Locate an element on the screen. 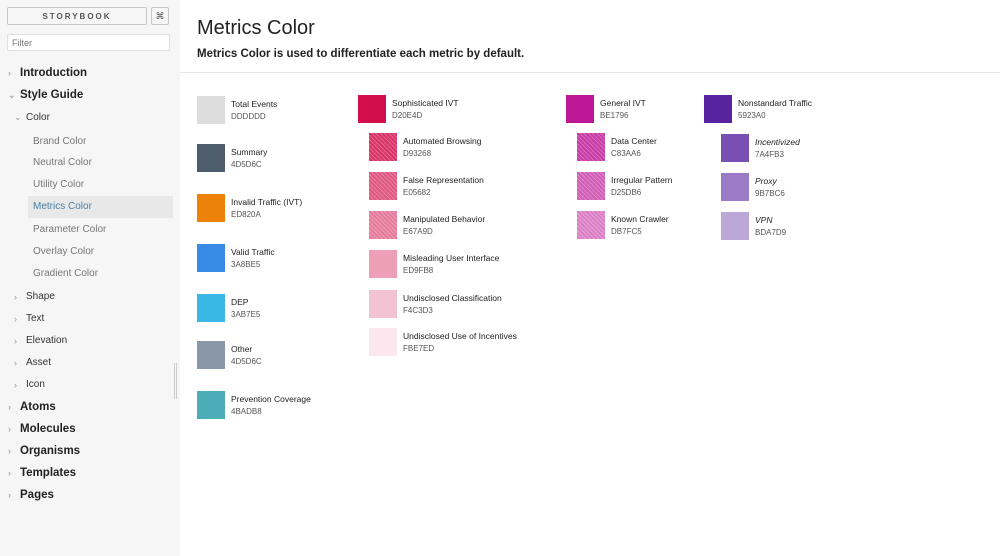 This screenshot has height=556, width=1000. swatch-name: Misleading User Interface is located at coordinates (451, 258).